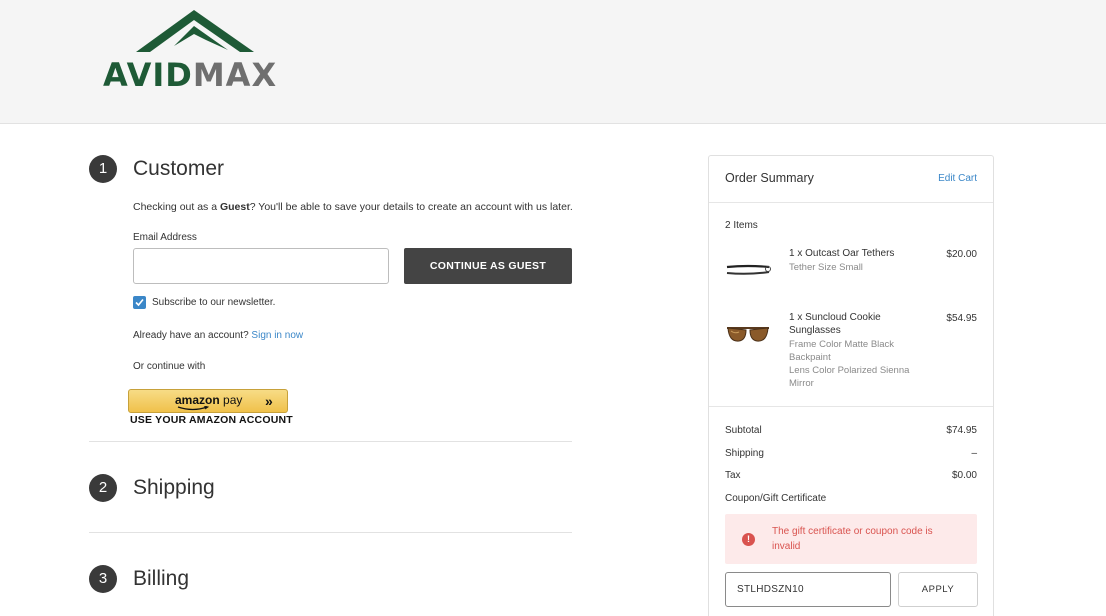 This screenshot has height=616, width=1106. Describe the element at coordinates (842, 344) in the screenshot. I see `item-detail: Frame Color Matte Black` at that location.